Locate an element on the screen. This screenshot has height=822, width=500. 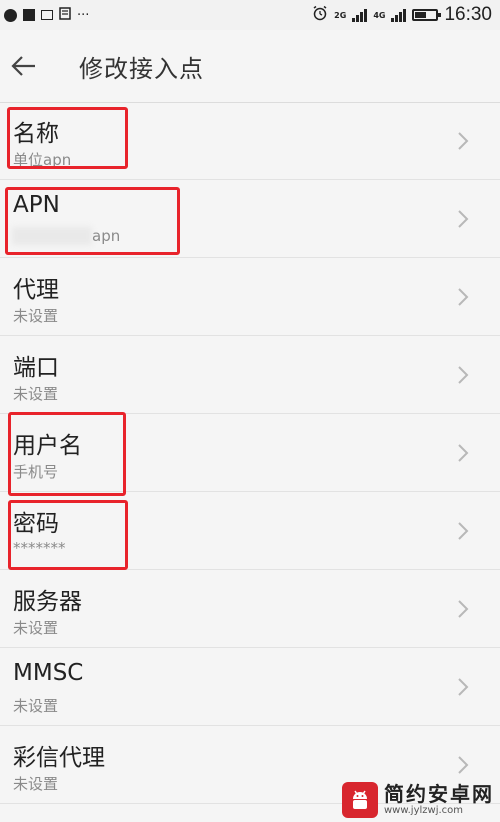
watermark-url: www.jylzwj.com is located at coordinates (424, 810).